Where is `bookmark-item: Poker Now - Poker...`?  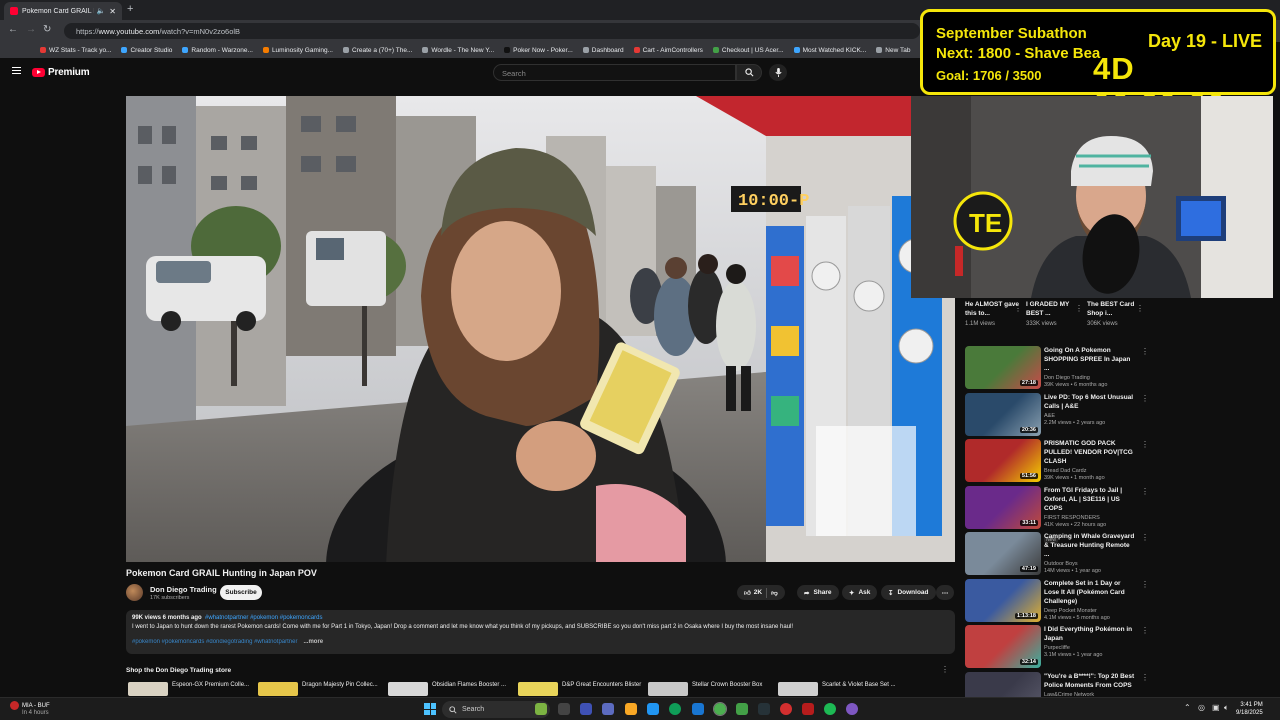
bookmark-item: Poker Now - Poker... is located at coordinates (538, 50).